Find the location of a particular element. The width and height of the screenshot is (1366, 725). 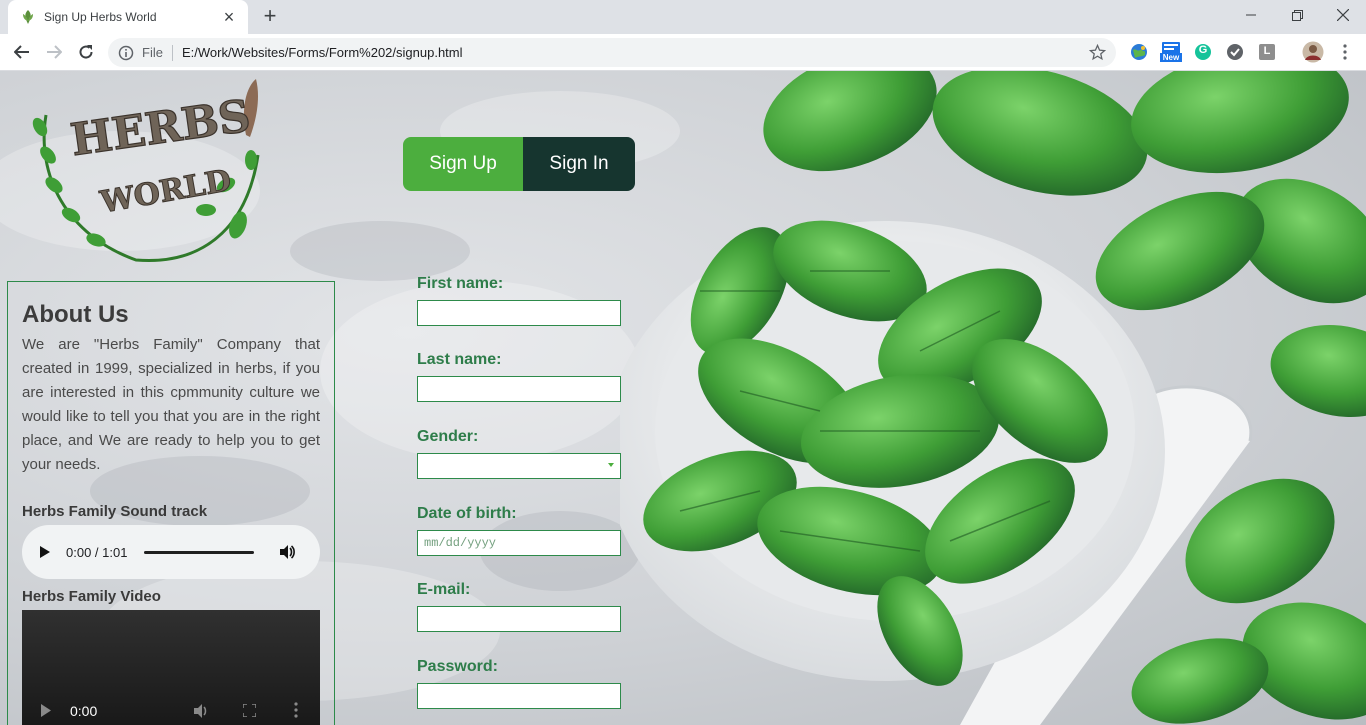

profile-avatar is located at coordinates (1313, 52).